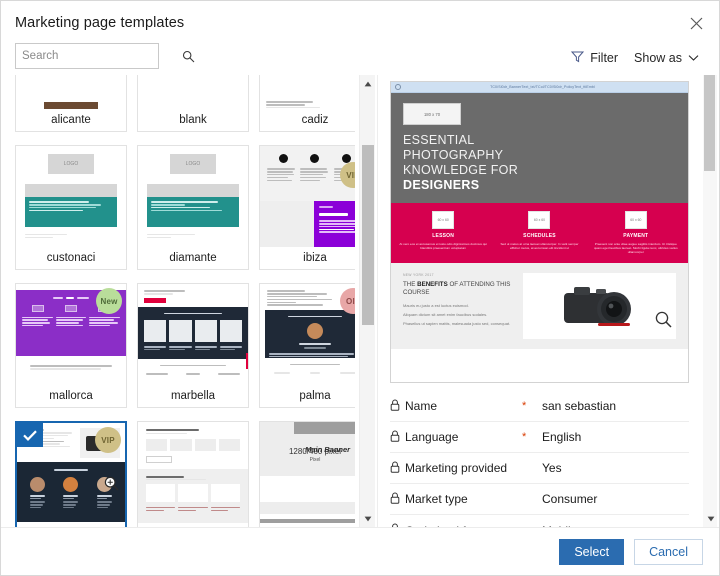 The image size is (720, 576). Describe the element at coordinates (663, 322) in the screenshot. I see `preview-magnifier-icon` at that location.